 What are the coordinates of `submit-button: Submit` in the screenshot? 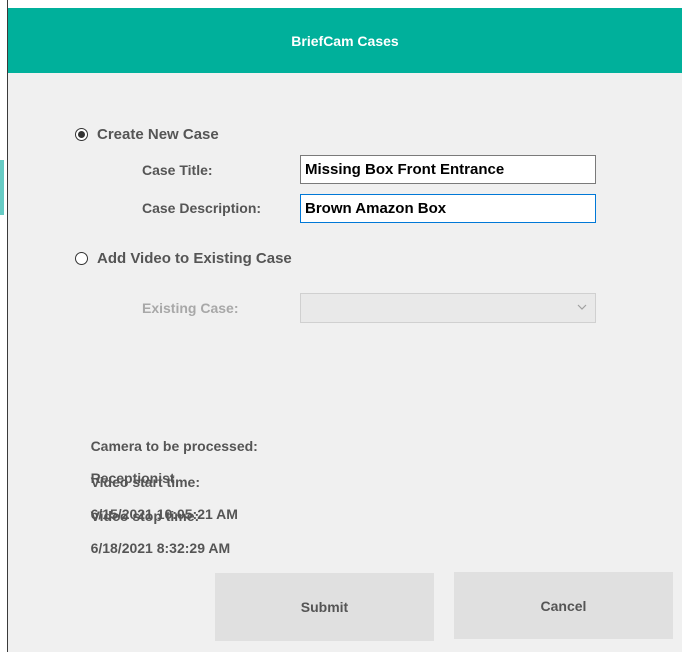 It's located at (324, 607).